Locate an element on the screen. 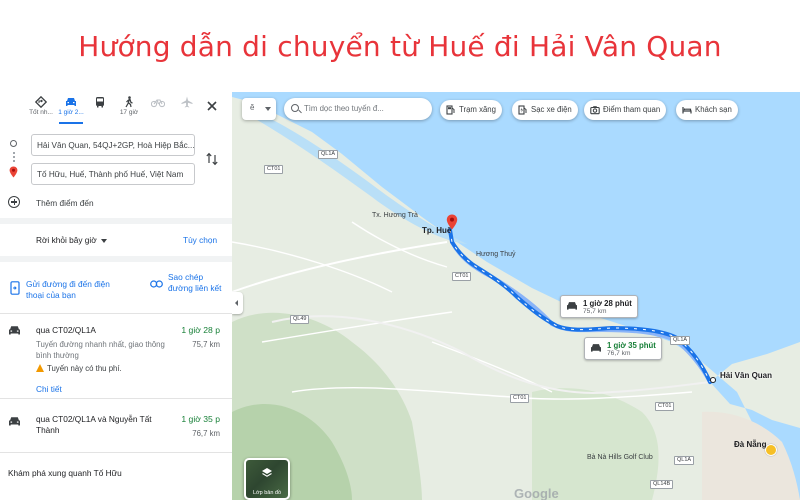 The height and width of the screenshot is (500, 800). chip-gas-station-label: Trạm xăng is located at coordinates (477, 109).